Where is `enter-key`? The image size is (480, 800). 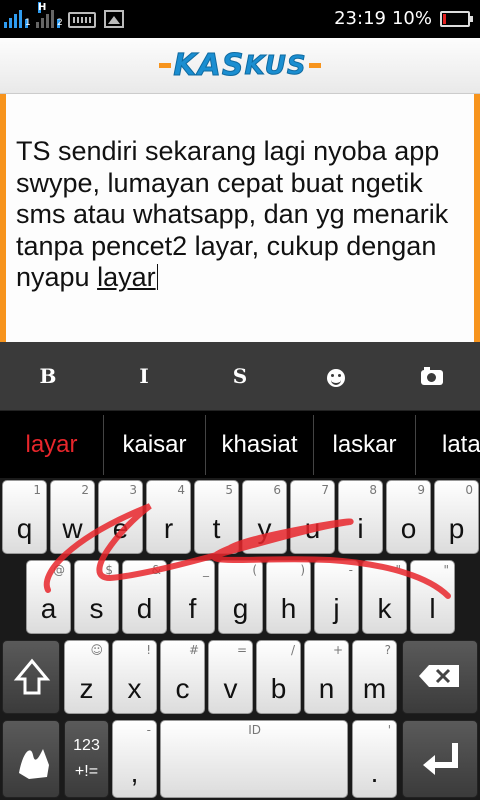
enter-key is located at coordinates (440, 759).